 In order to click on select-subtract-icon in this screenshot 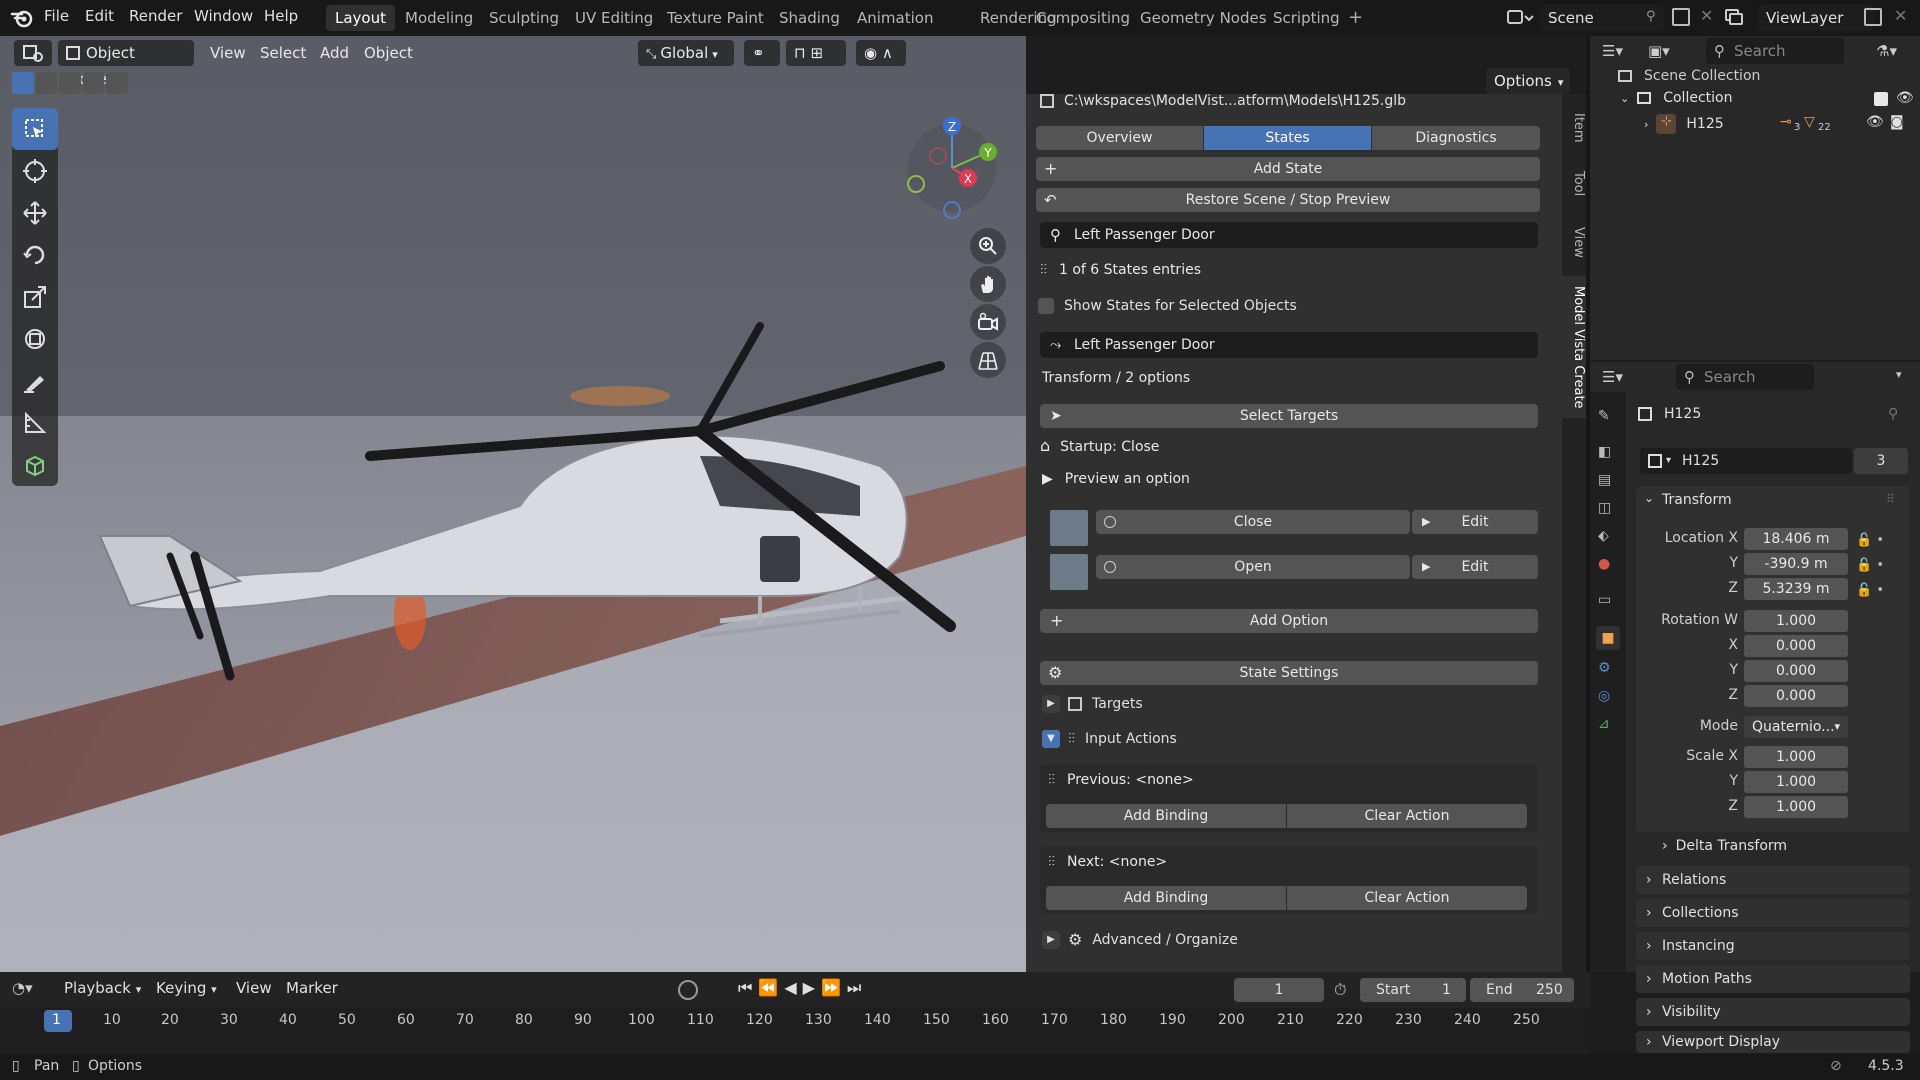, I will do `click(70, 83)`.